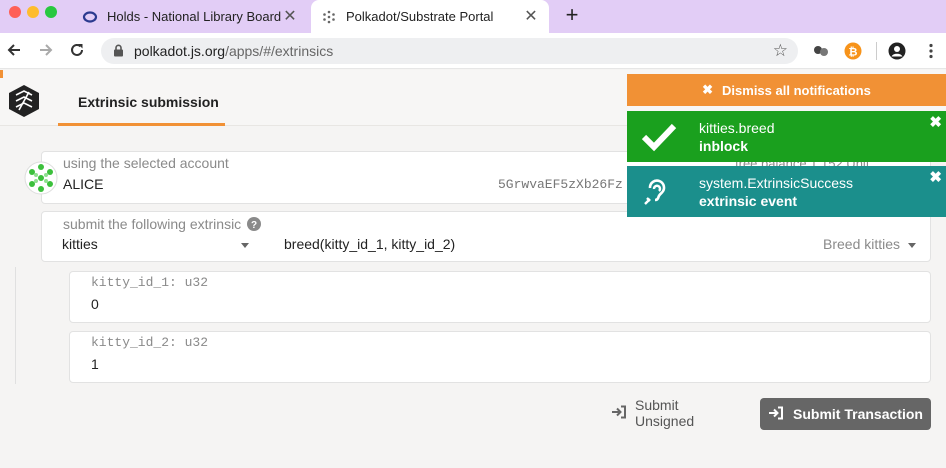 The image size is (946, 468). Describe the element at coordinates (858, 414) in the screenshot. I see `submit-transaction-label: Submit Transaction` at that location.